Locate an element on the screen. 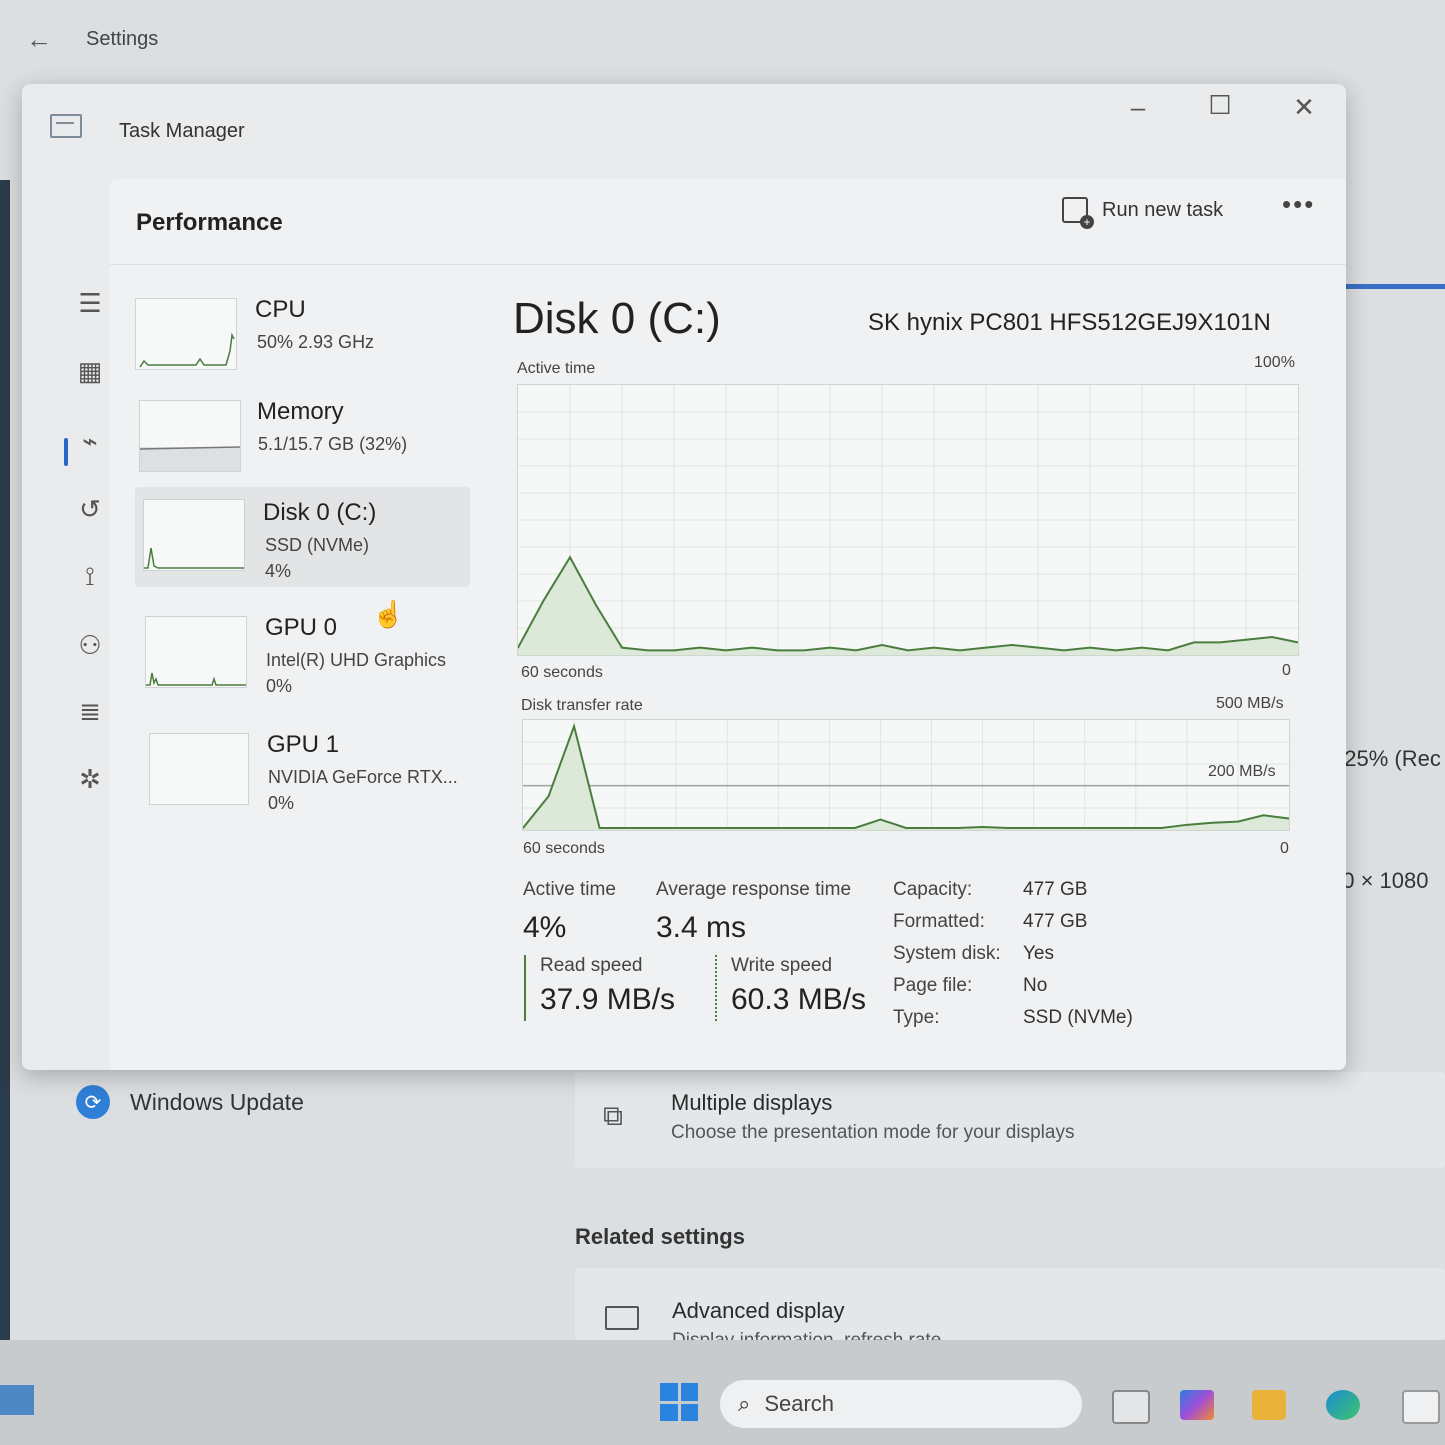 The width and height of the screenshot is (1445, 1445). monitor-icon is located at coordinates (622, 1318).